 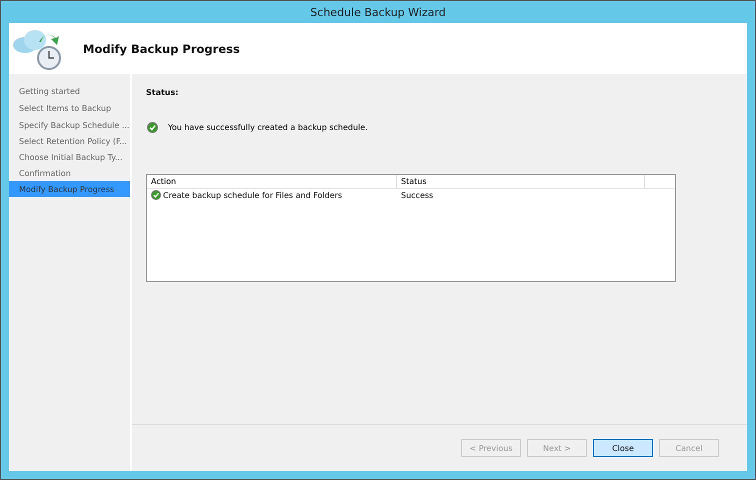 I want to click on status-label: Status:, so click(x=163, y=92).